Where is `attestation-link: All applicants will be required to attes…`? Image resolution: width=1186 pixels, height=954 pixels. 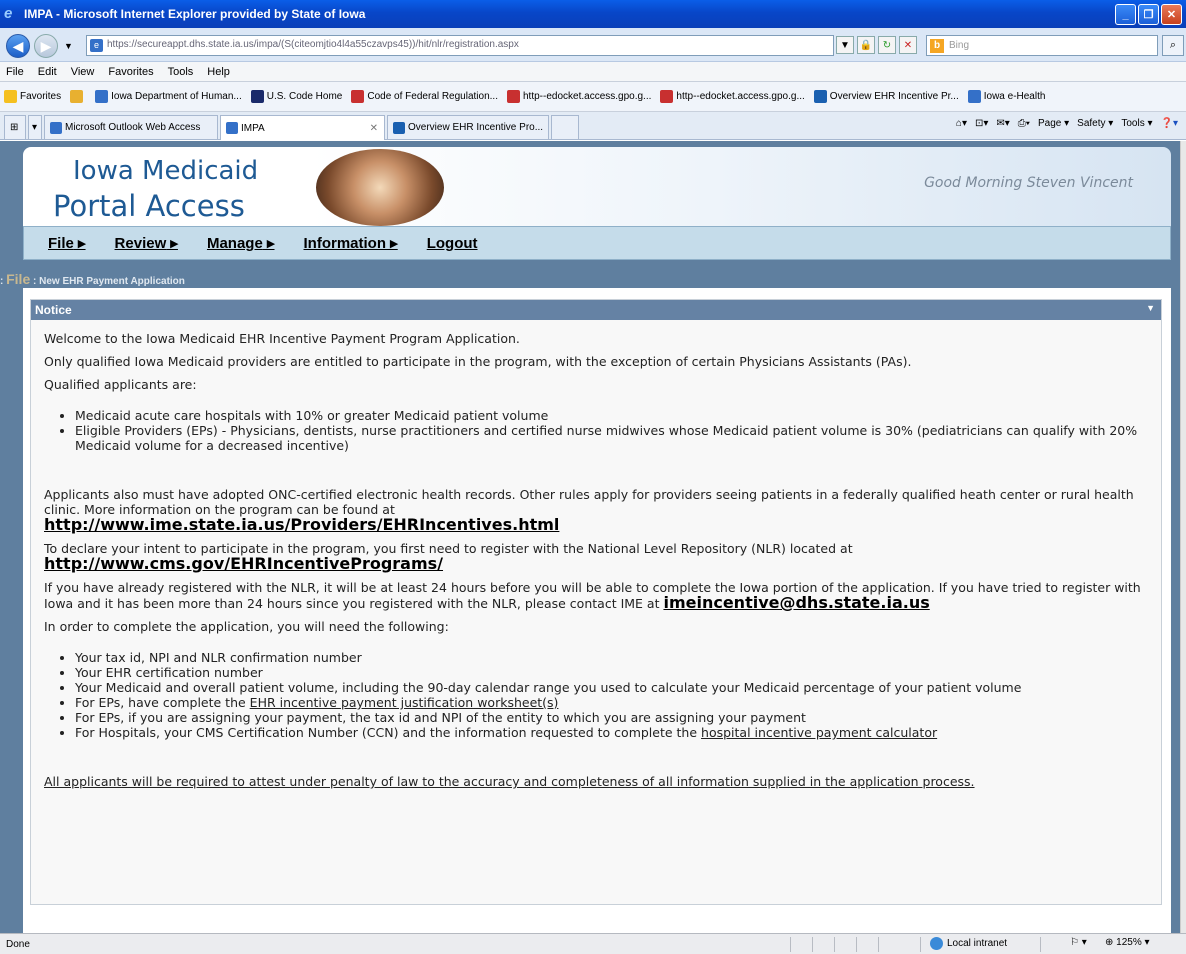 attestation-link: All applicants will be required to attes… is located at coordinates (596, 781).